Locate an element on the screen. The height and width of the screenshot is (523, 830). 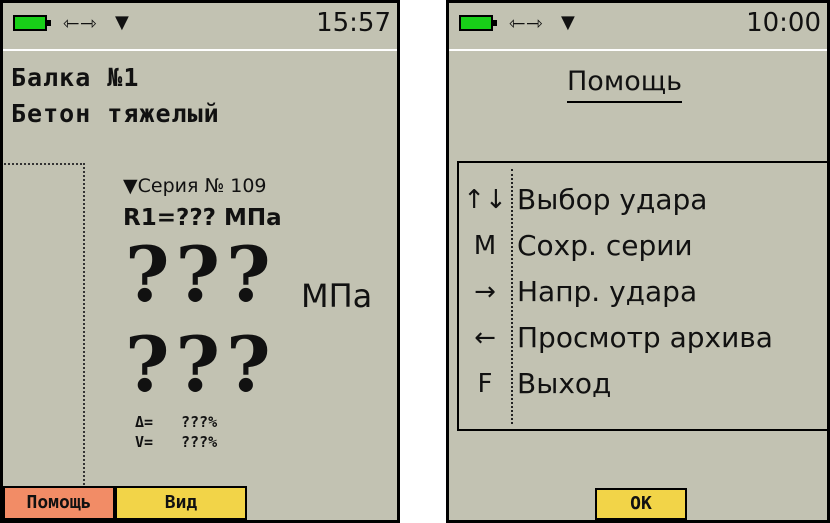
clock-time: 15:57 is located at coordinates (353, 23).